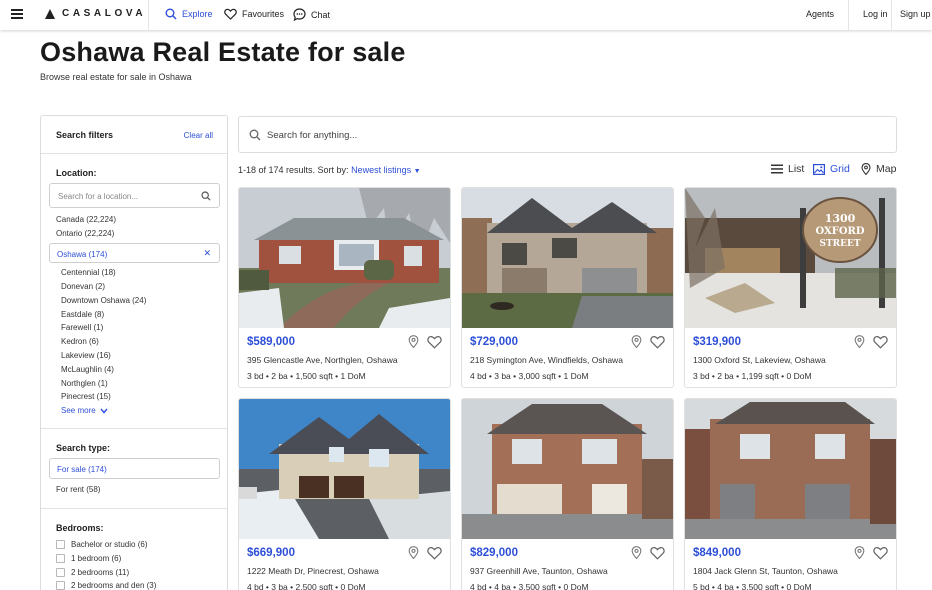  What do you see at coordinates (207, 253) in the screenshot?
I see `close-icon: ✕` at bounding box center [207, 253].